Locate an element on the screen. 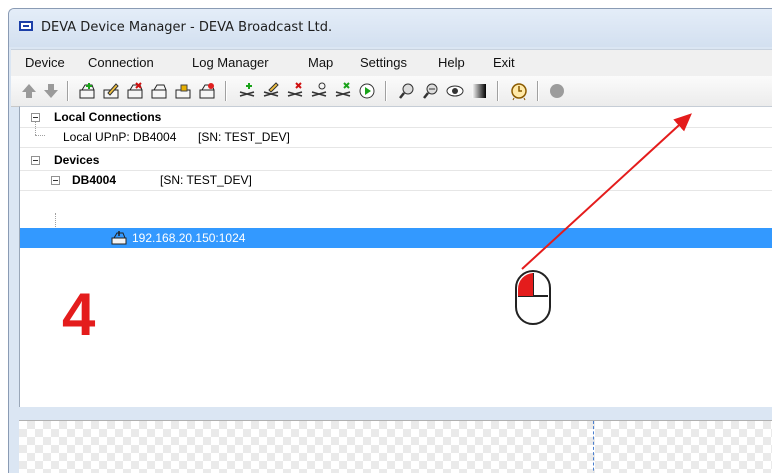 Image resolution: width=772 pixels, height=473 pixels. view-icon is located at coordinates (455, 91).